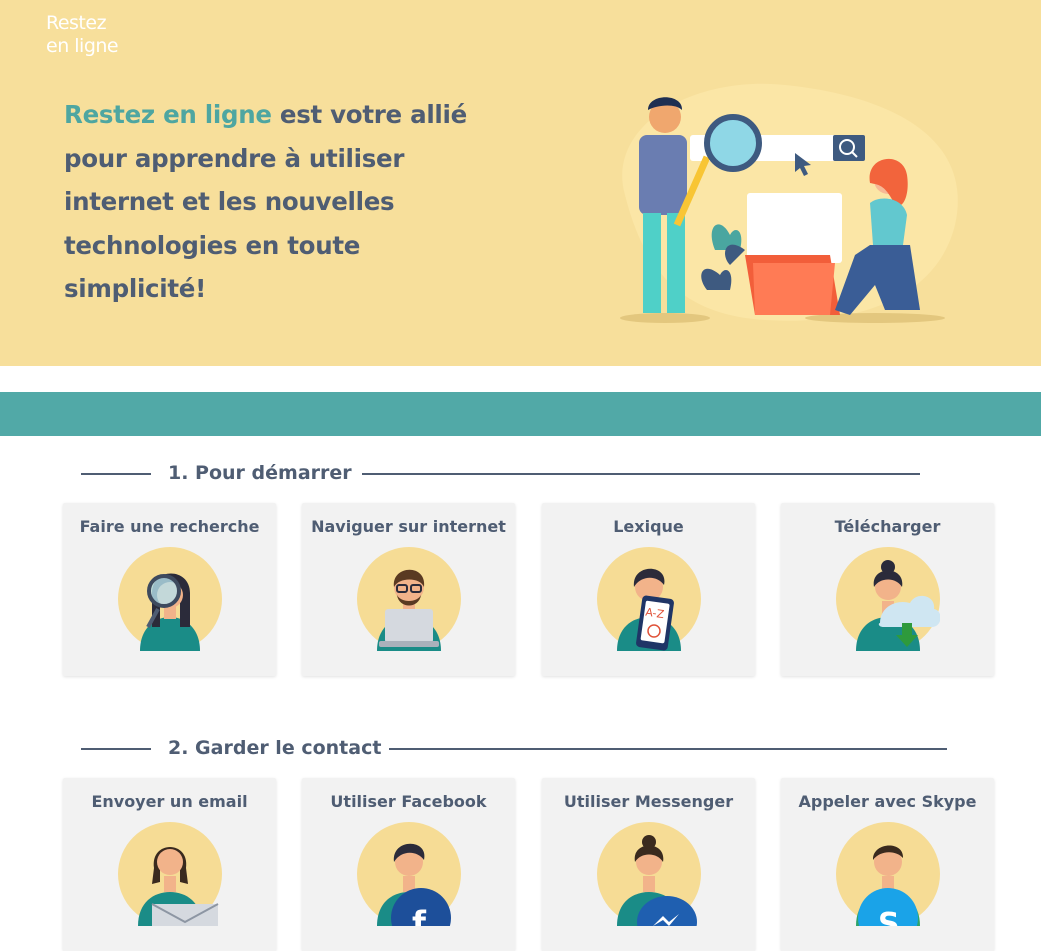 This screenshot has height=951, width=1041. What do you see at coordinates (275, 748) in the screenshot?
I see `section-title-text: 2. Garder le contact` at bounding box center [275, 748].